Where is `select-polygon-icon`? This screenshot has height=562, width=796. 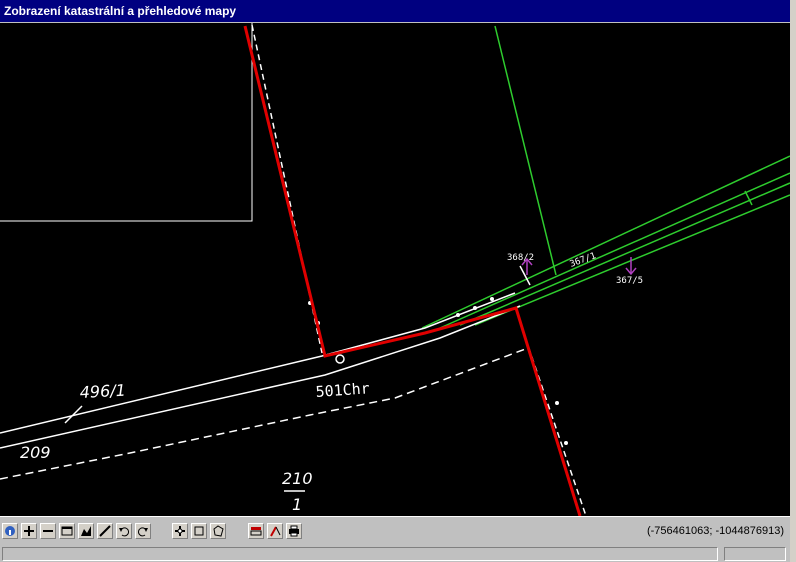 select-polygon-icon is located at coordinates (218, 531).